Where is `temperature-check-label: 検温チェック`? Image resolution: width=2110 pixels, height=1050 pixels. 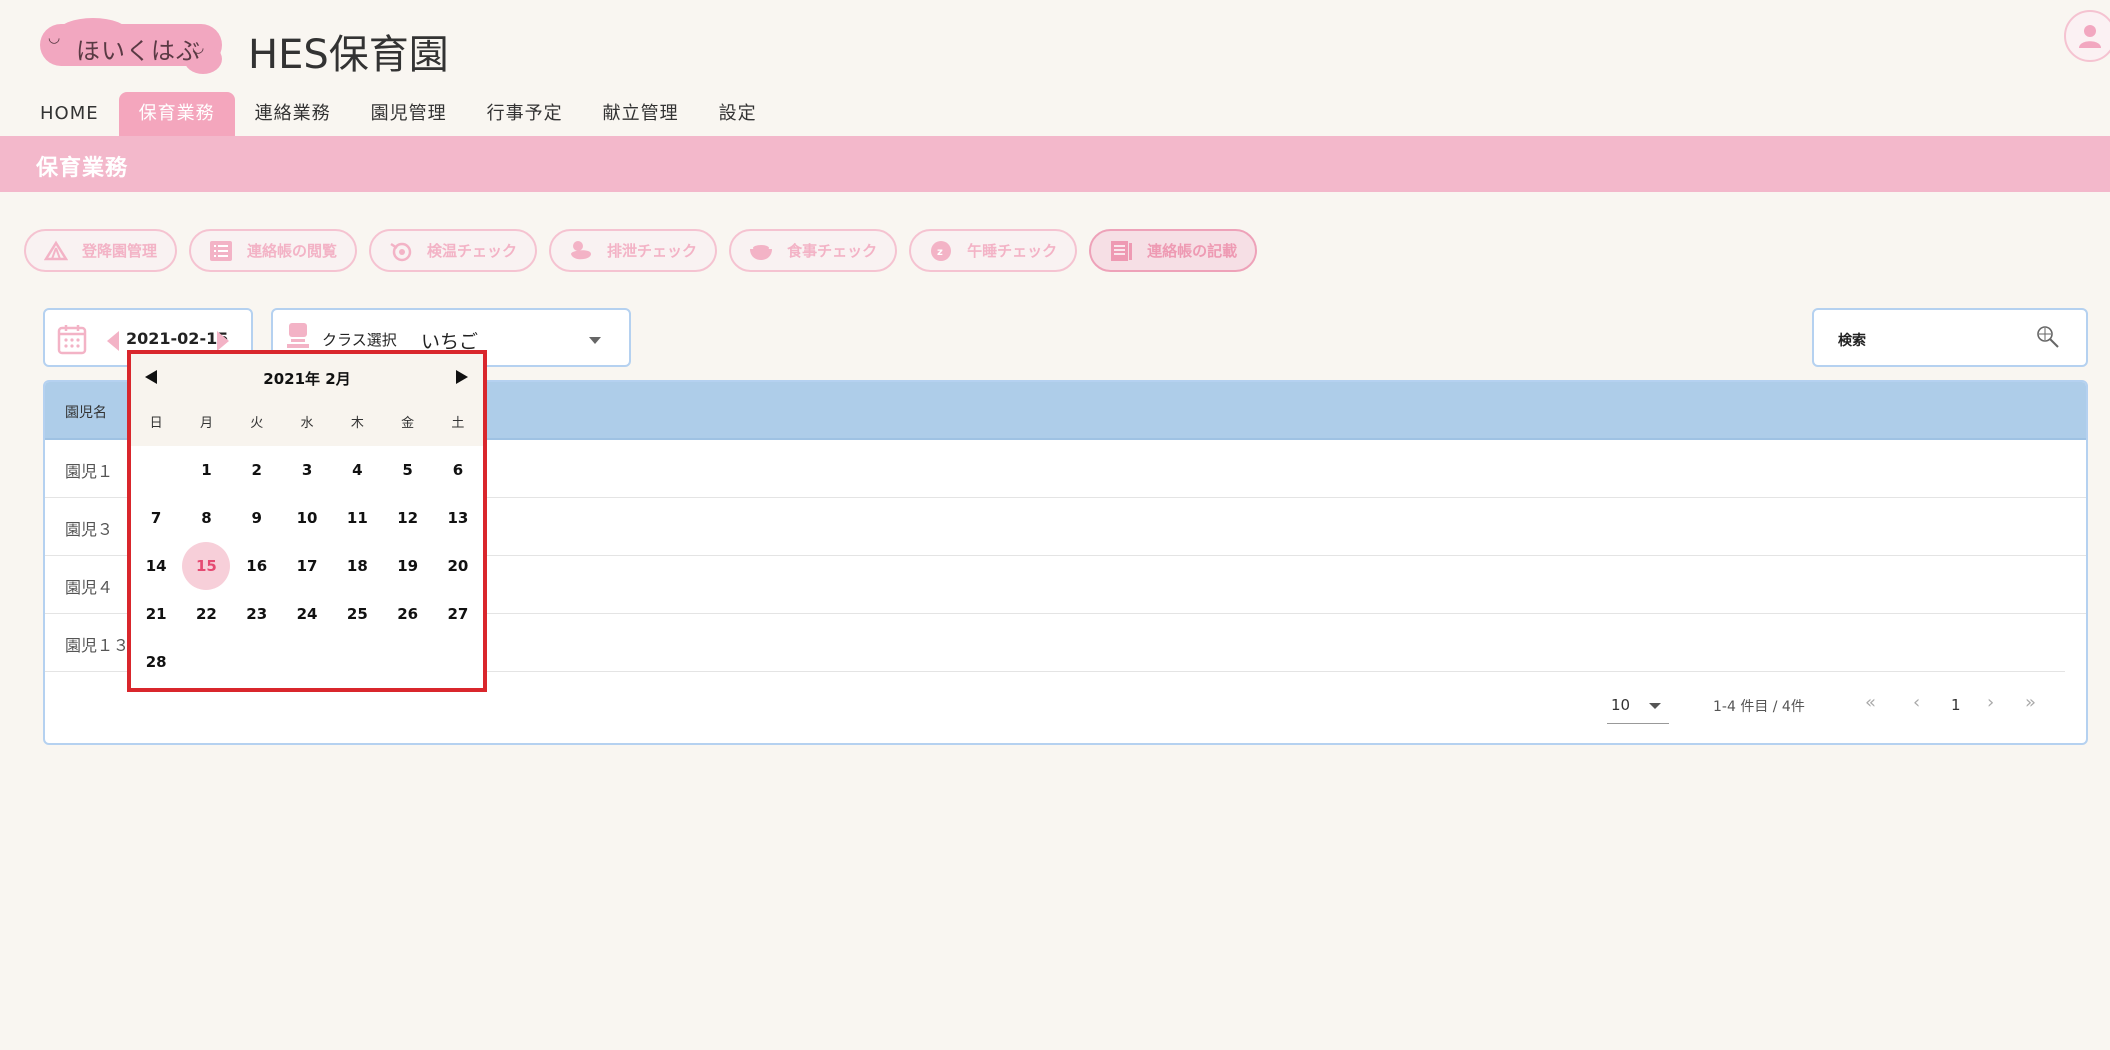 temperature-check-label: 検温チェック is located at coordinates (472, 251).